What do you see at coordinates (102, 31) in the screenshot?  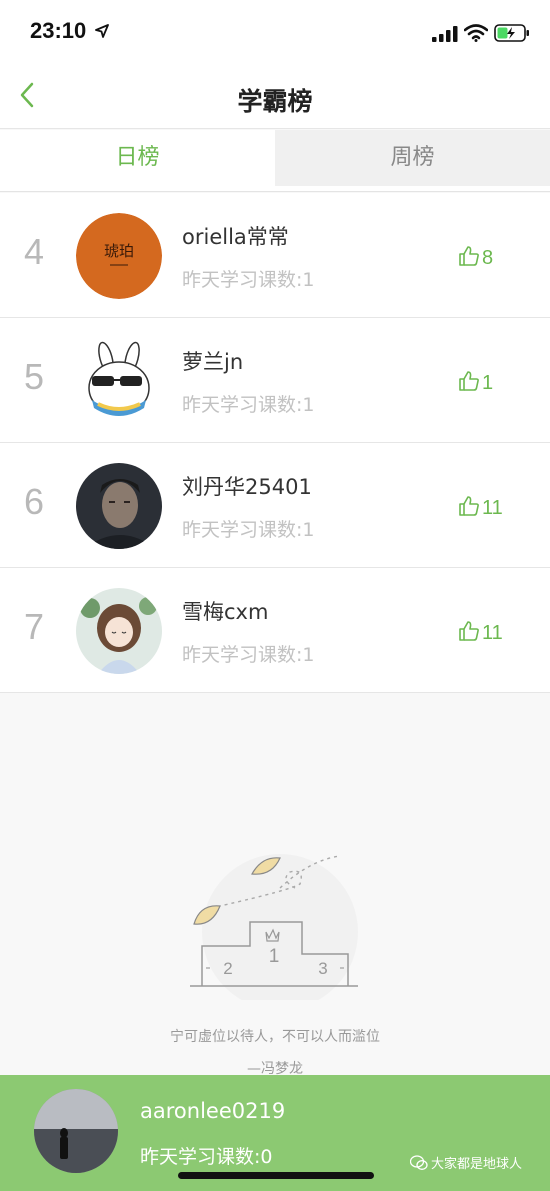 I see `location-arrow-icon` at bounding box center [102, 31].